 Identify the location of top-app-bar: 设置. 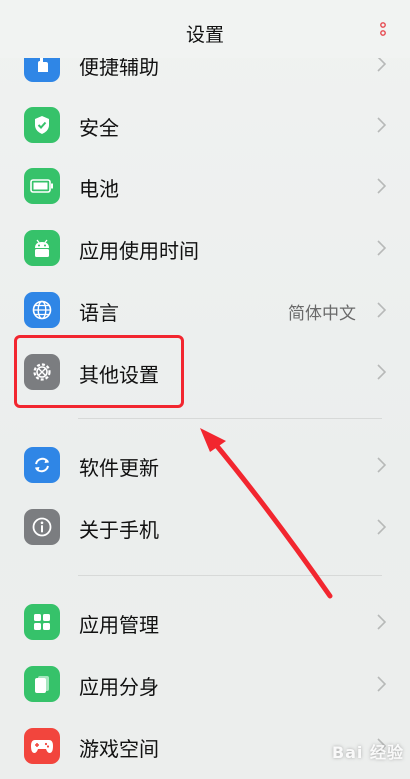
(205, 29).